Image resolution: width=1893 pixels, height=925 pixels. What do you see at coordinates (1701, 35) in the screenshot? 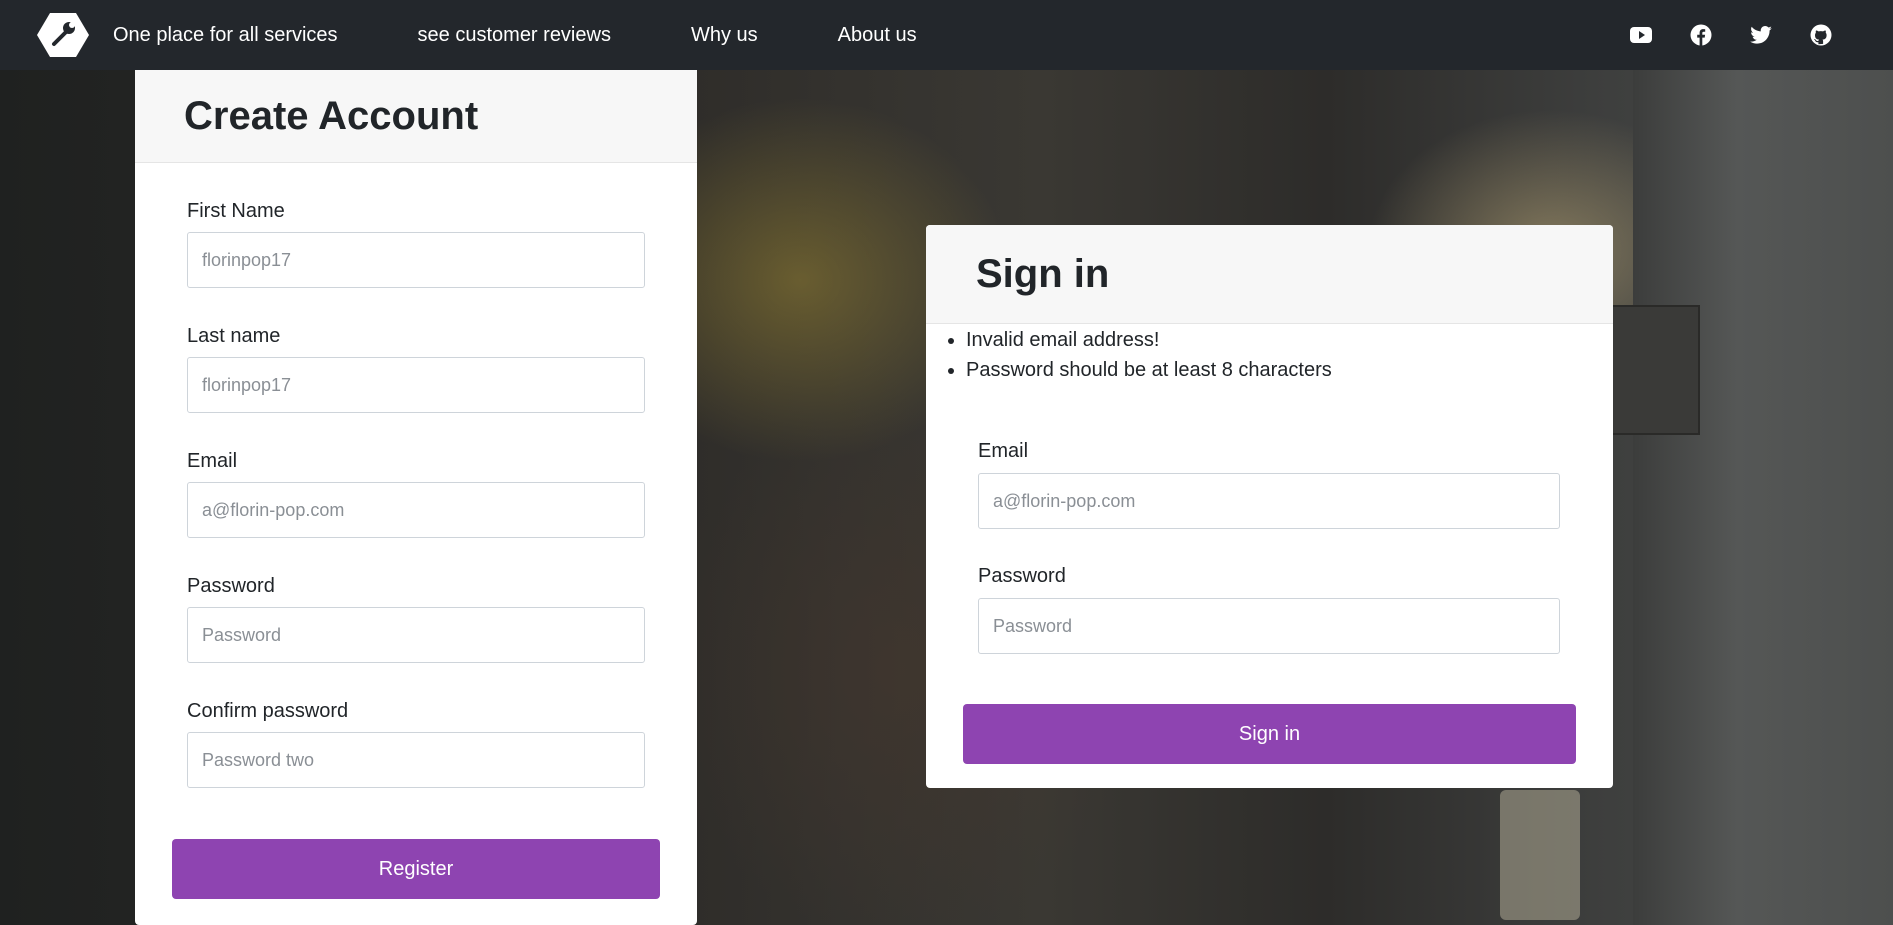
I see `facebook-icon` at bounding box center [1701, 35].